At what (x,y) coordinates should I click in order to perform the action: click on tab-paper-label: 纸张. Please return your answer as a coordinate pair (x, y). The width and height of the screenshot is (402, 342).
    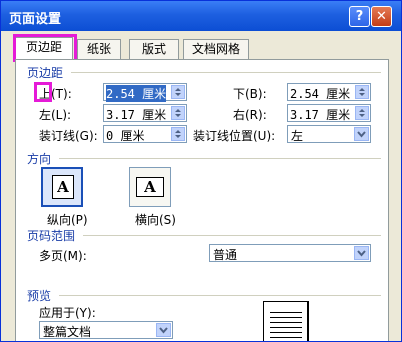
    Looking at the image, I should click on (98, 49).